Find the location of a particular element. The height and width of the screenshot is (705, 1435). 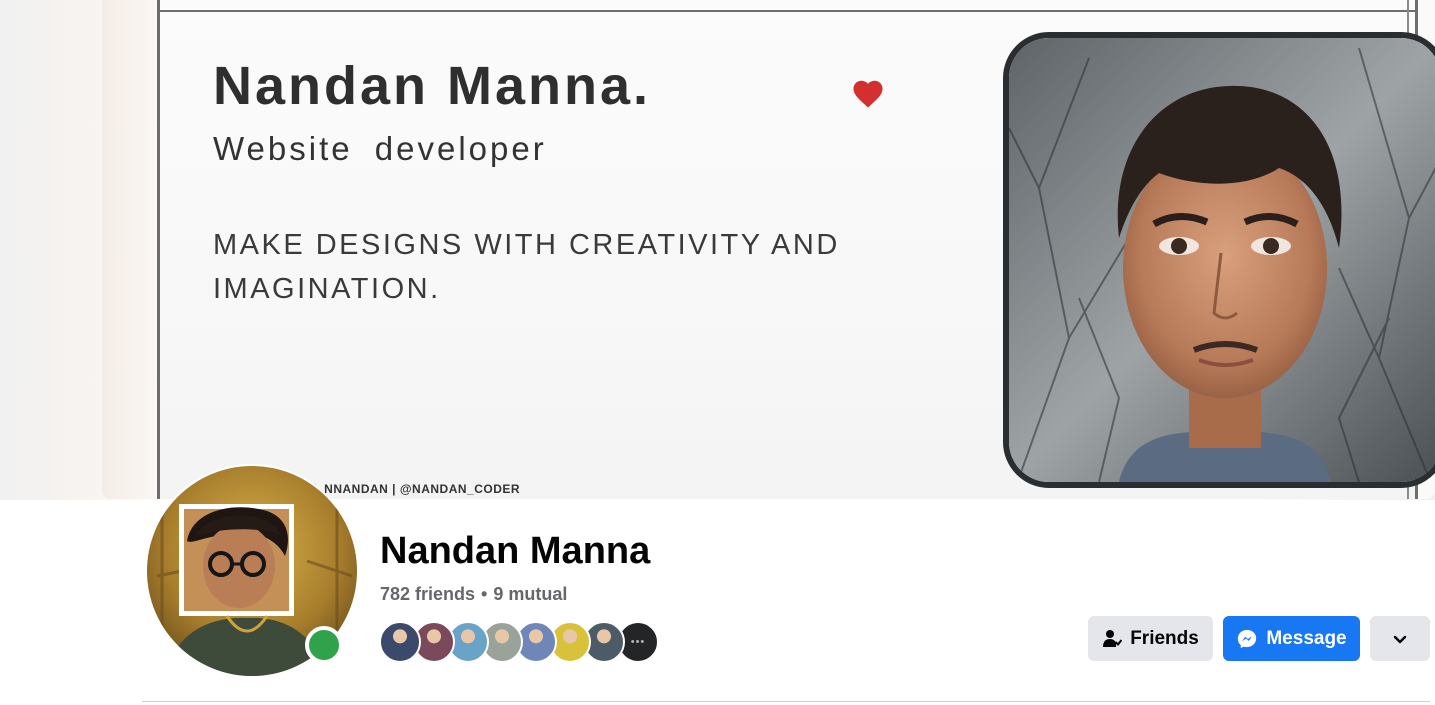

friends-summary: 782 friends • 9 mutual is located at coordinates (473, 594).